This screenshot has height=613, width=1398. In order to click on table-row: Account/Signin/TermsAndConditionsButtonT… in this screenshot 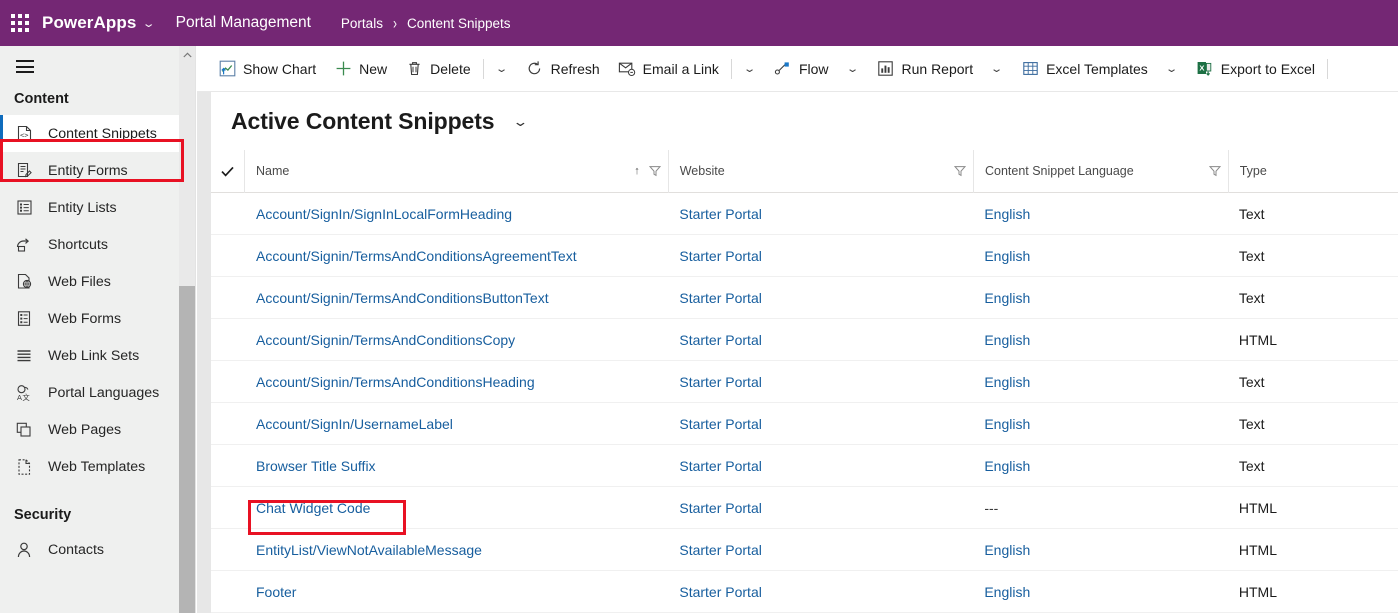, I will do `click(804, 298)`.